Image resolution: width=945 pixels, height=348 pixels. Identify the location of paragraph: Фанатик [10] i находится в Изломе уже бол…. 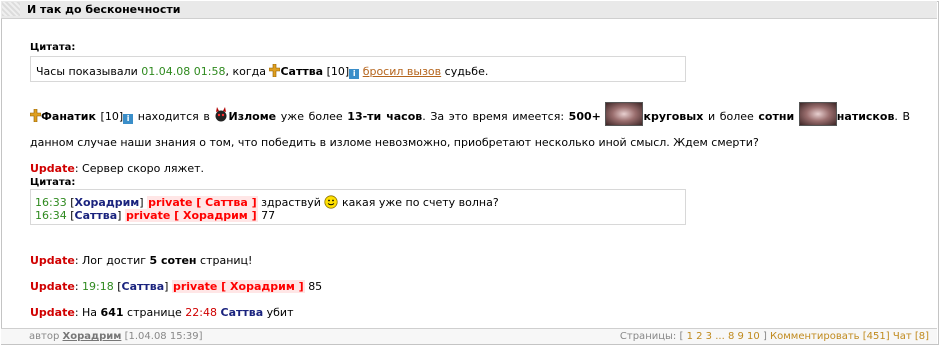
(470, 129).